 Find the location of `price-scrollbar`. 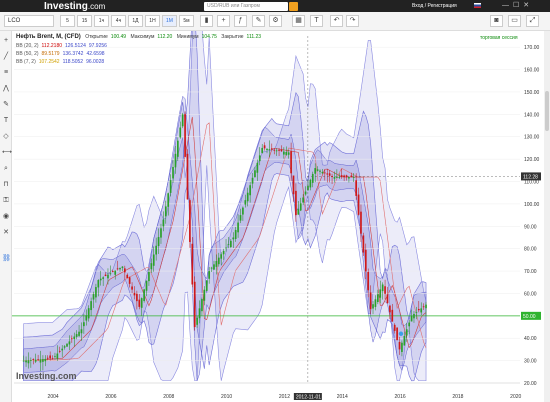

price-scrollbar is located at coordinates (547, 216).